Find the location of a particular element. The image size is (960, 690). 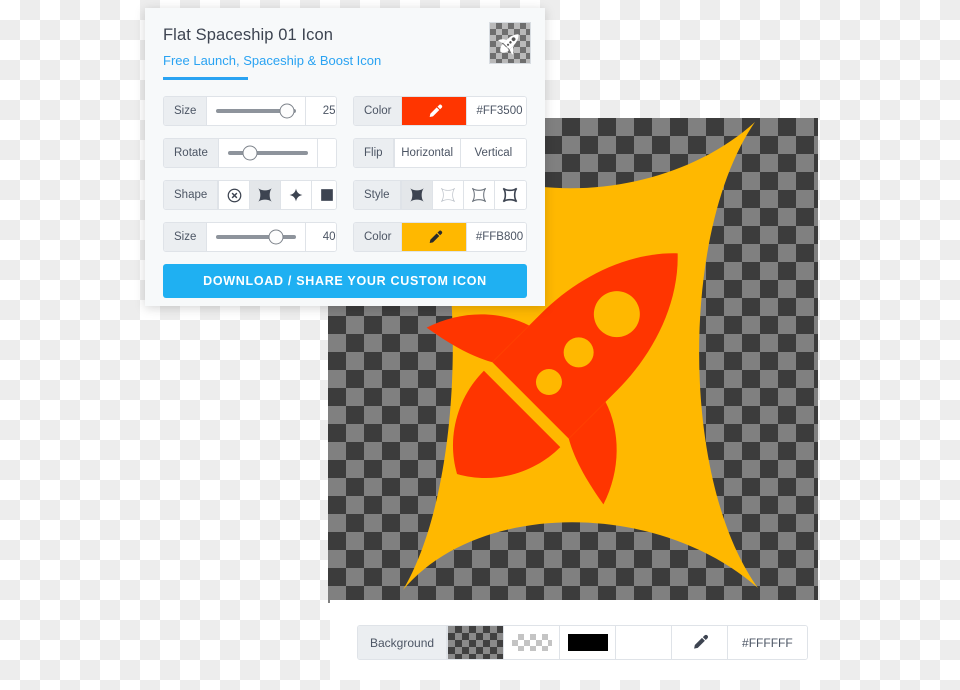

shape-option-concave-star is located at coordinates (265, 195).